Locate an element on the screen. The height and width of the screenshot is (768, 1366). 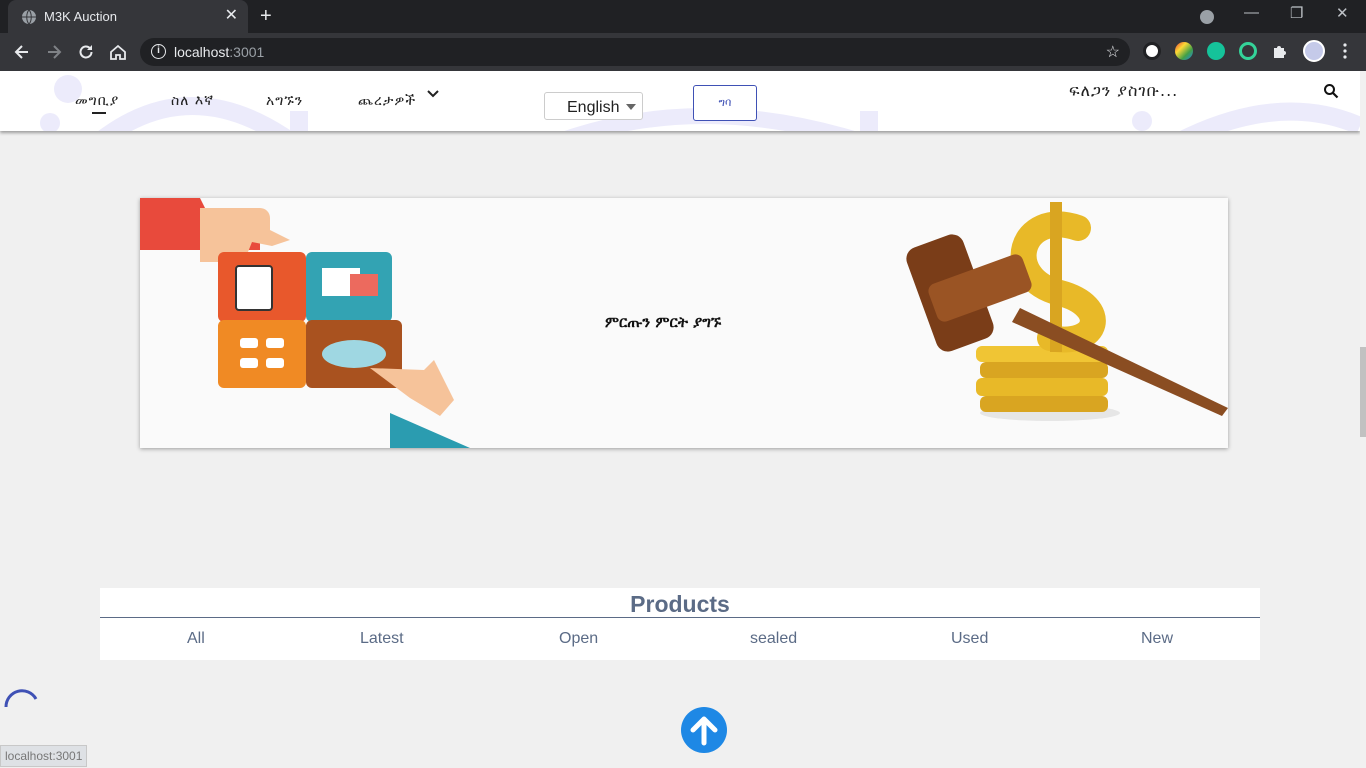
puzzle-hands-illustration is located at coordinates (305, 323).